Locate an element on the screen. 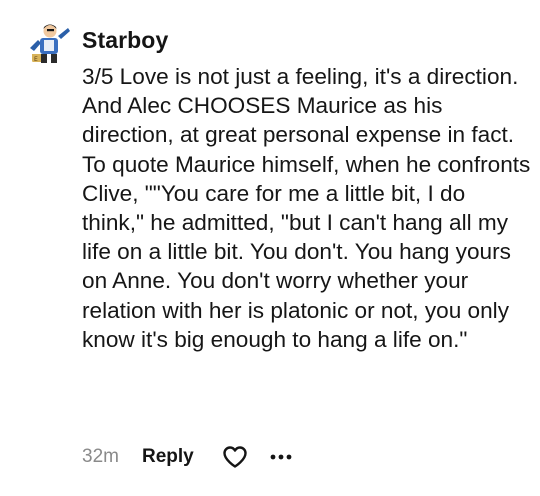 Image resolution: width=540 pixels, height=496 pixels. reply-button: Reply is located at coordinates (183, 457).